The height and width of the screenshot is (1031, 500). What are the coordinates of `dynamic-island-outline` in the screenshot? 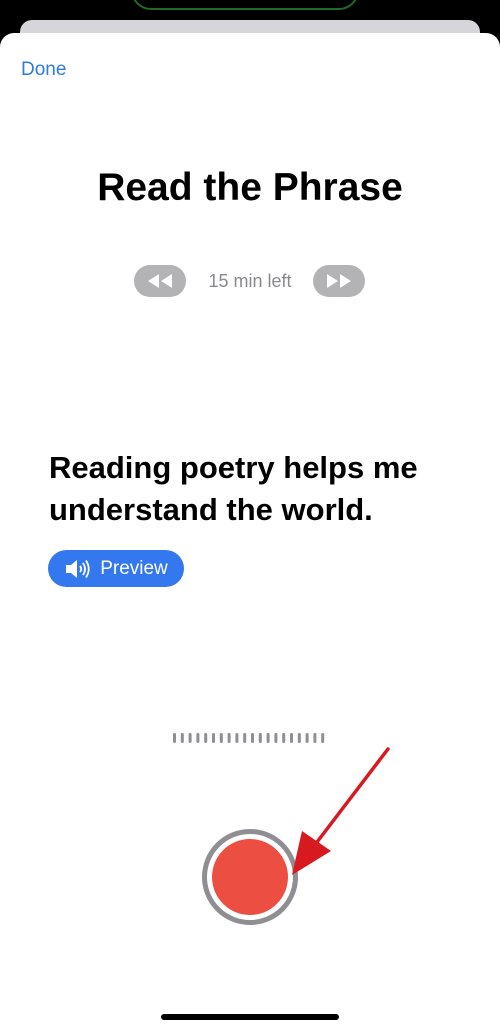 It's located at (245, 5).